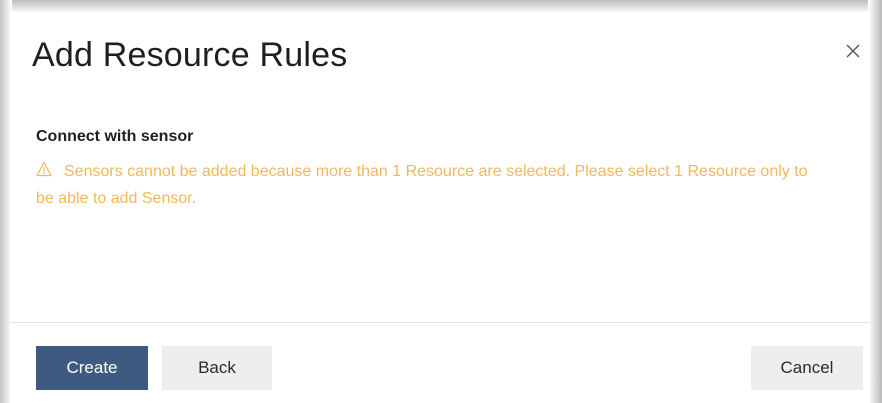  I want to click on section-label-connect-with-sensor: Connect with sensor, so click(115, 136).